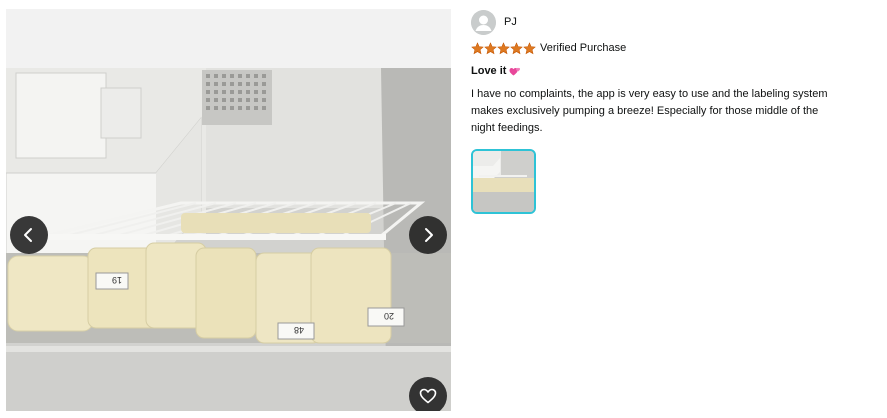 Image resolution: width=887 pixels, height=418 pixels. I want to click on verified-purchase-badge: Verified Purchase, so click(583, 48).